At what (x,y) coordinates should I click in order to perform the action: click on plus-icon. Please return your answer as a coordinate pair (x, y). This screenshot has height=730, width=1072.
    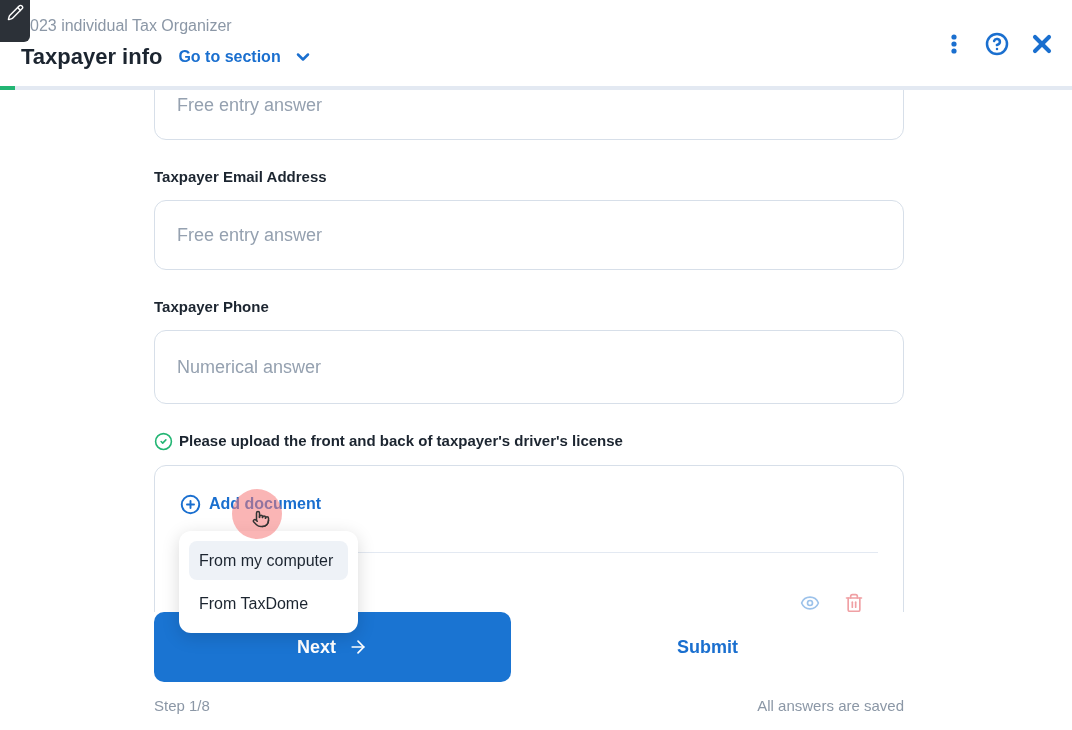
    Looking at the image, I should click on (190, 504).